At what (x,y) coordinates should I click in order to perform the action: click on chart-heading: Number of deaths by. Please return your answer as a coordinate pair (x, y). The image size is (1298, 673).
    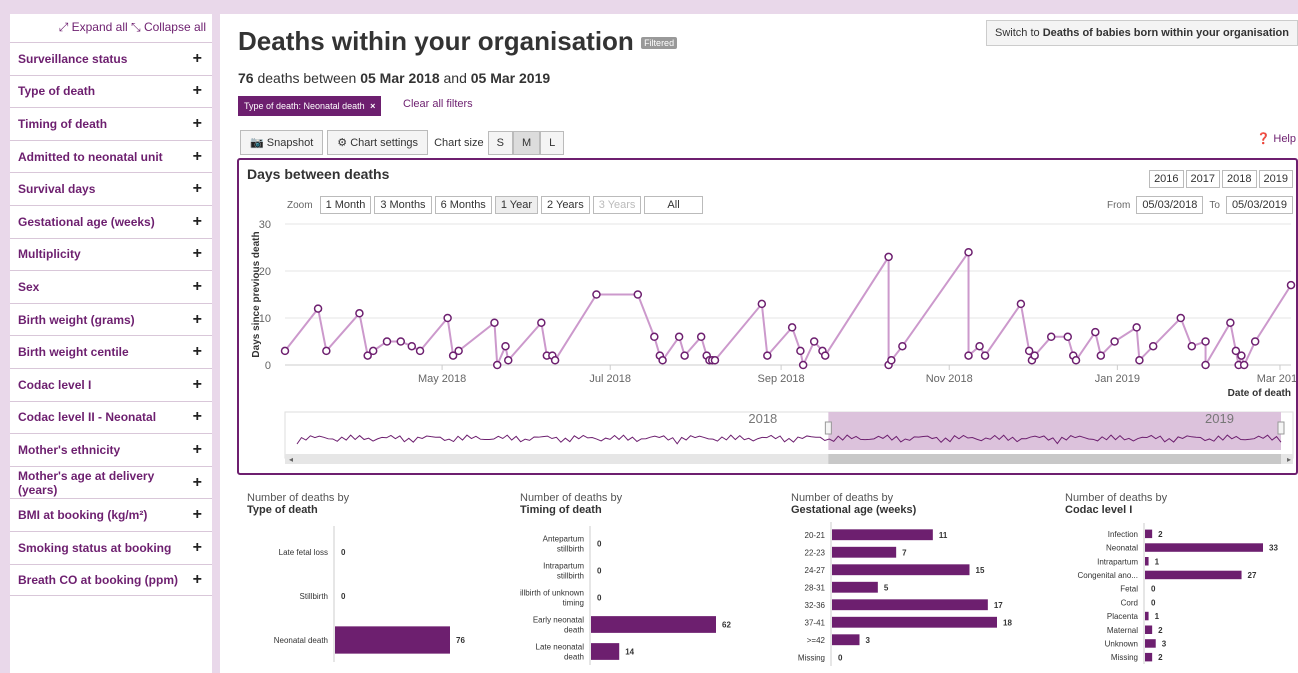
    Looking at the image, I should click on (842, 498).